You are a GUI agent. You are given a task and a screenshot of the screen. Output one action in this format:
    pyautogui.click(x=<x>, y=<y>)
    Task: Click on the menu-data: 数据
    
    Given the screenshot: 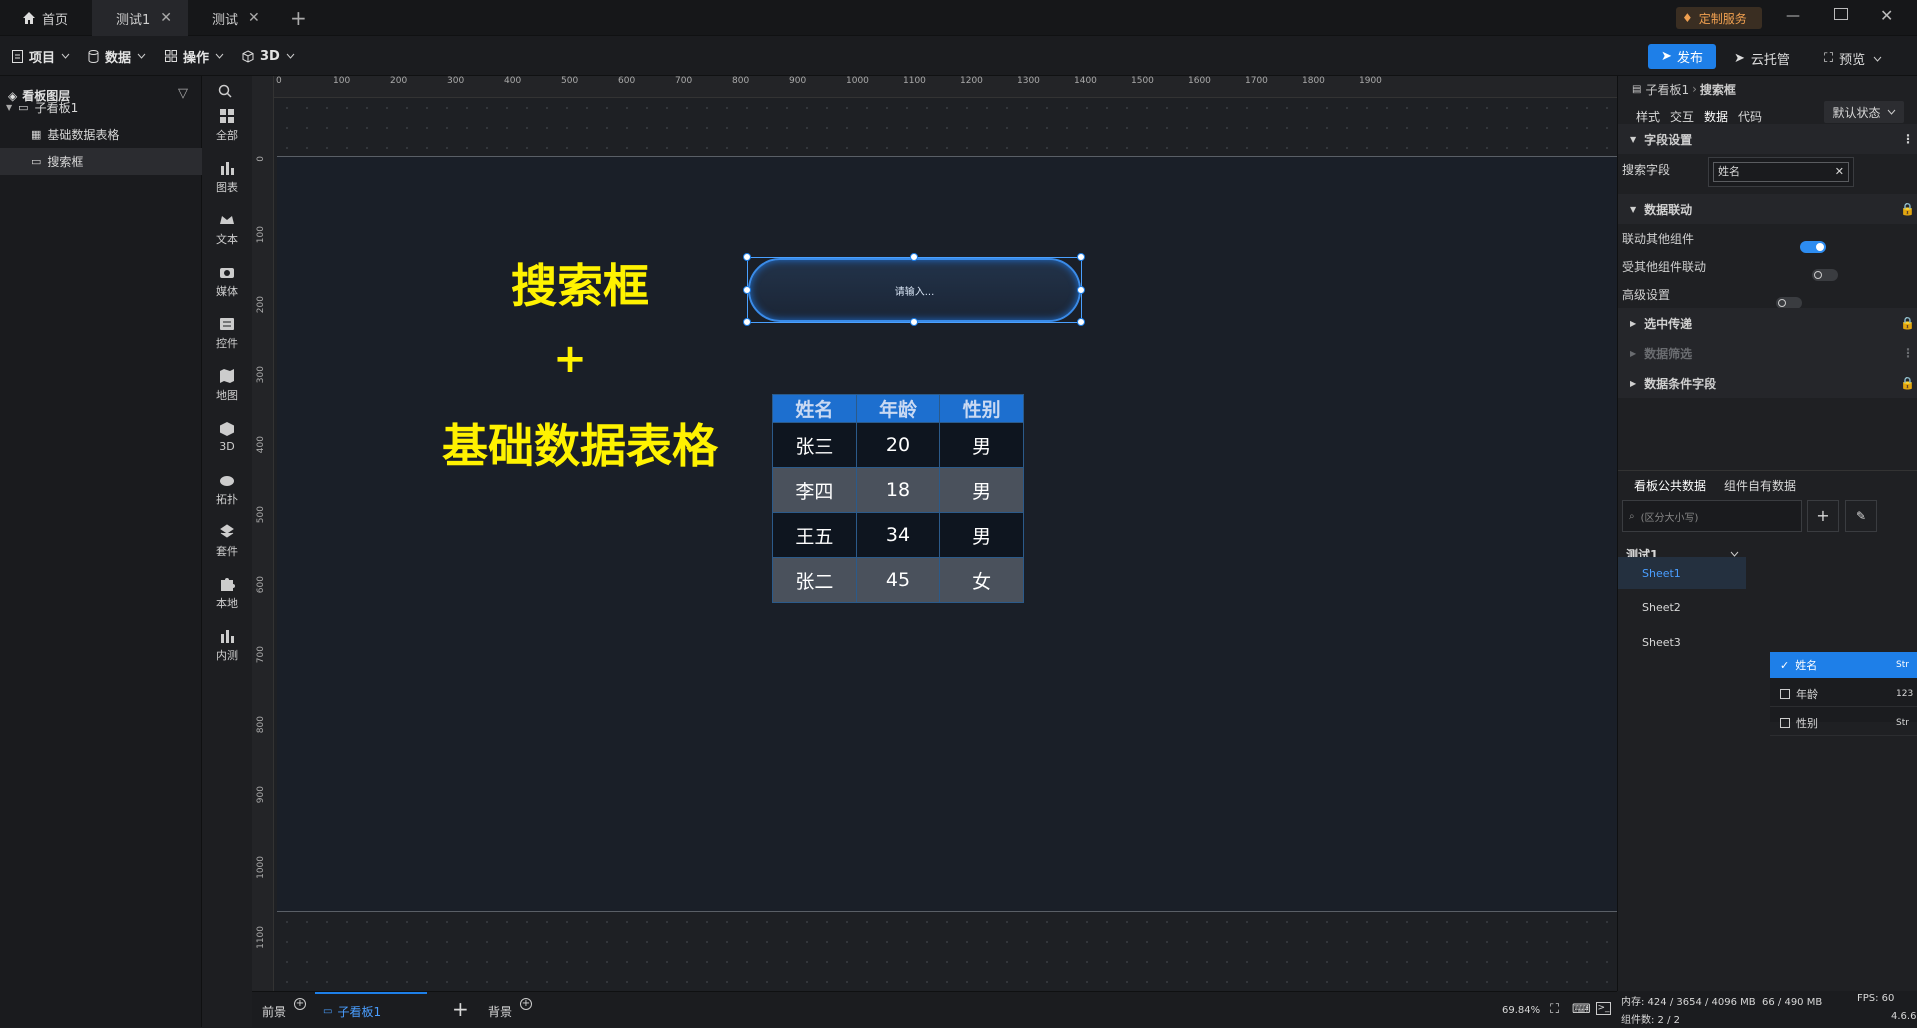 What is the action you would take?
    pyautogui.click(x=117, y=56)
    